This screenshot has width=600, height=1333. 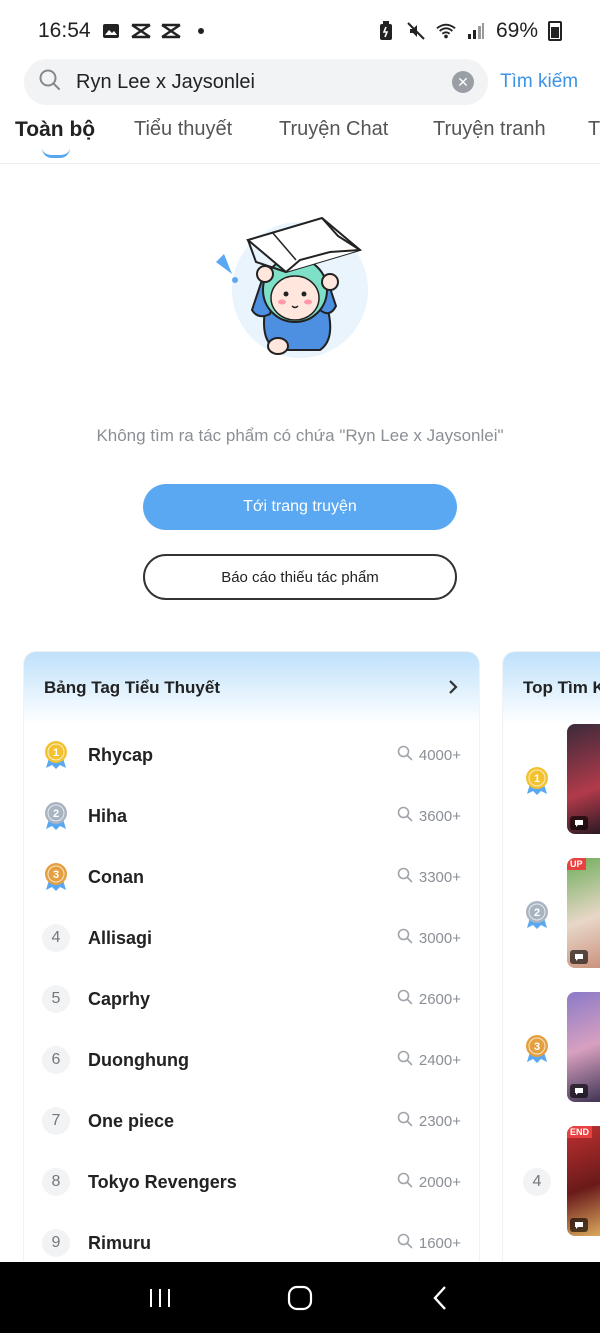 I want to click on tag-row: 8 Tokyo Revengers 2000+, so click(x=251, y=1182).